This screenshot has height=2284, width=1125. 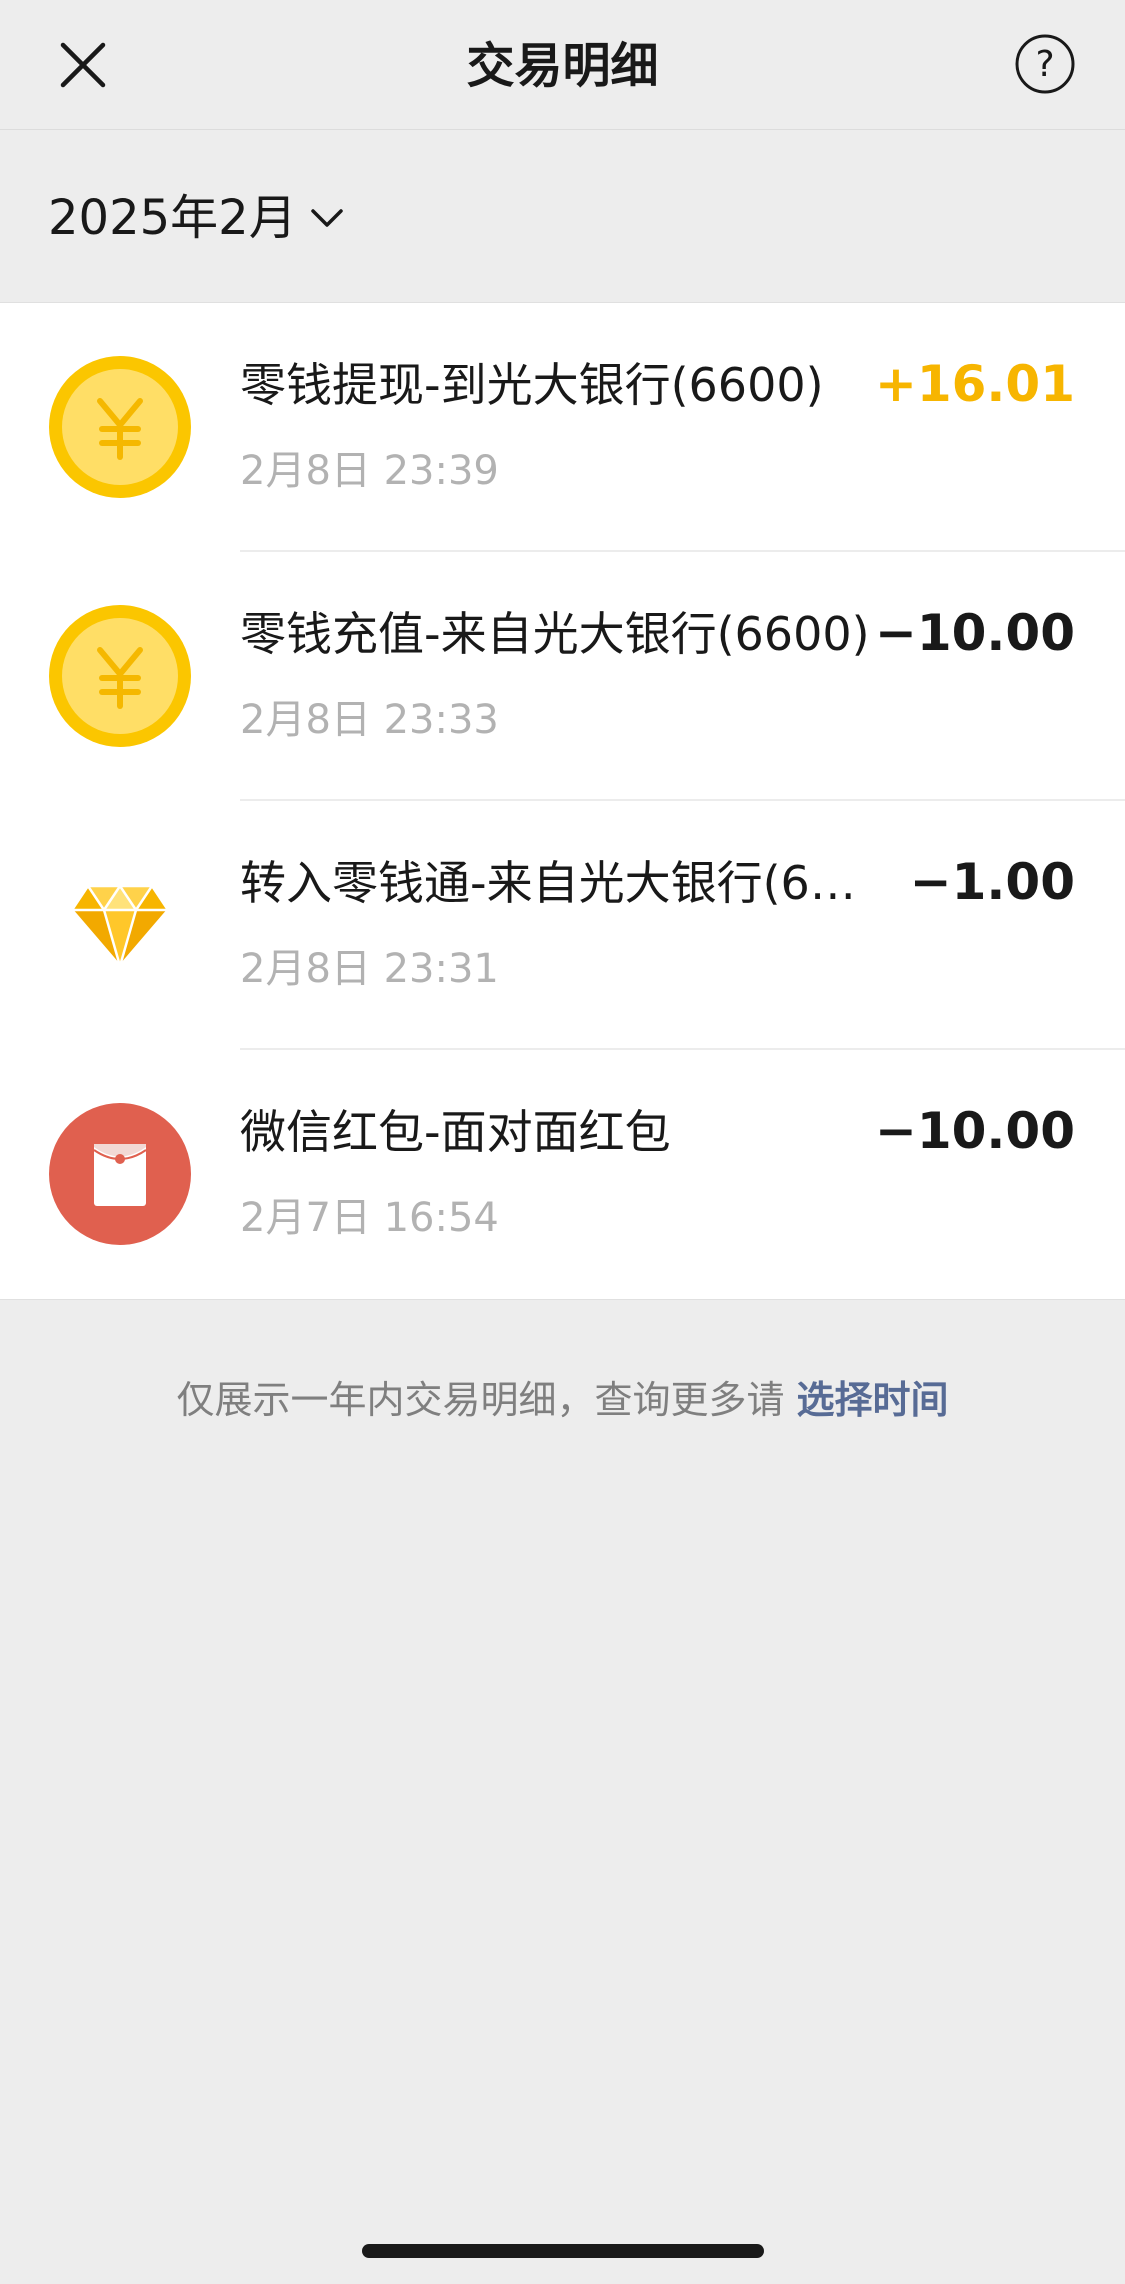 I want to click on transaction-amount: −1.00, so click(x=992, y=882).